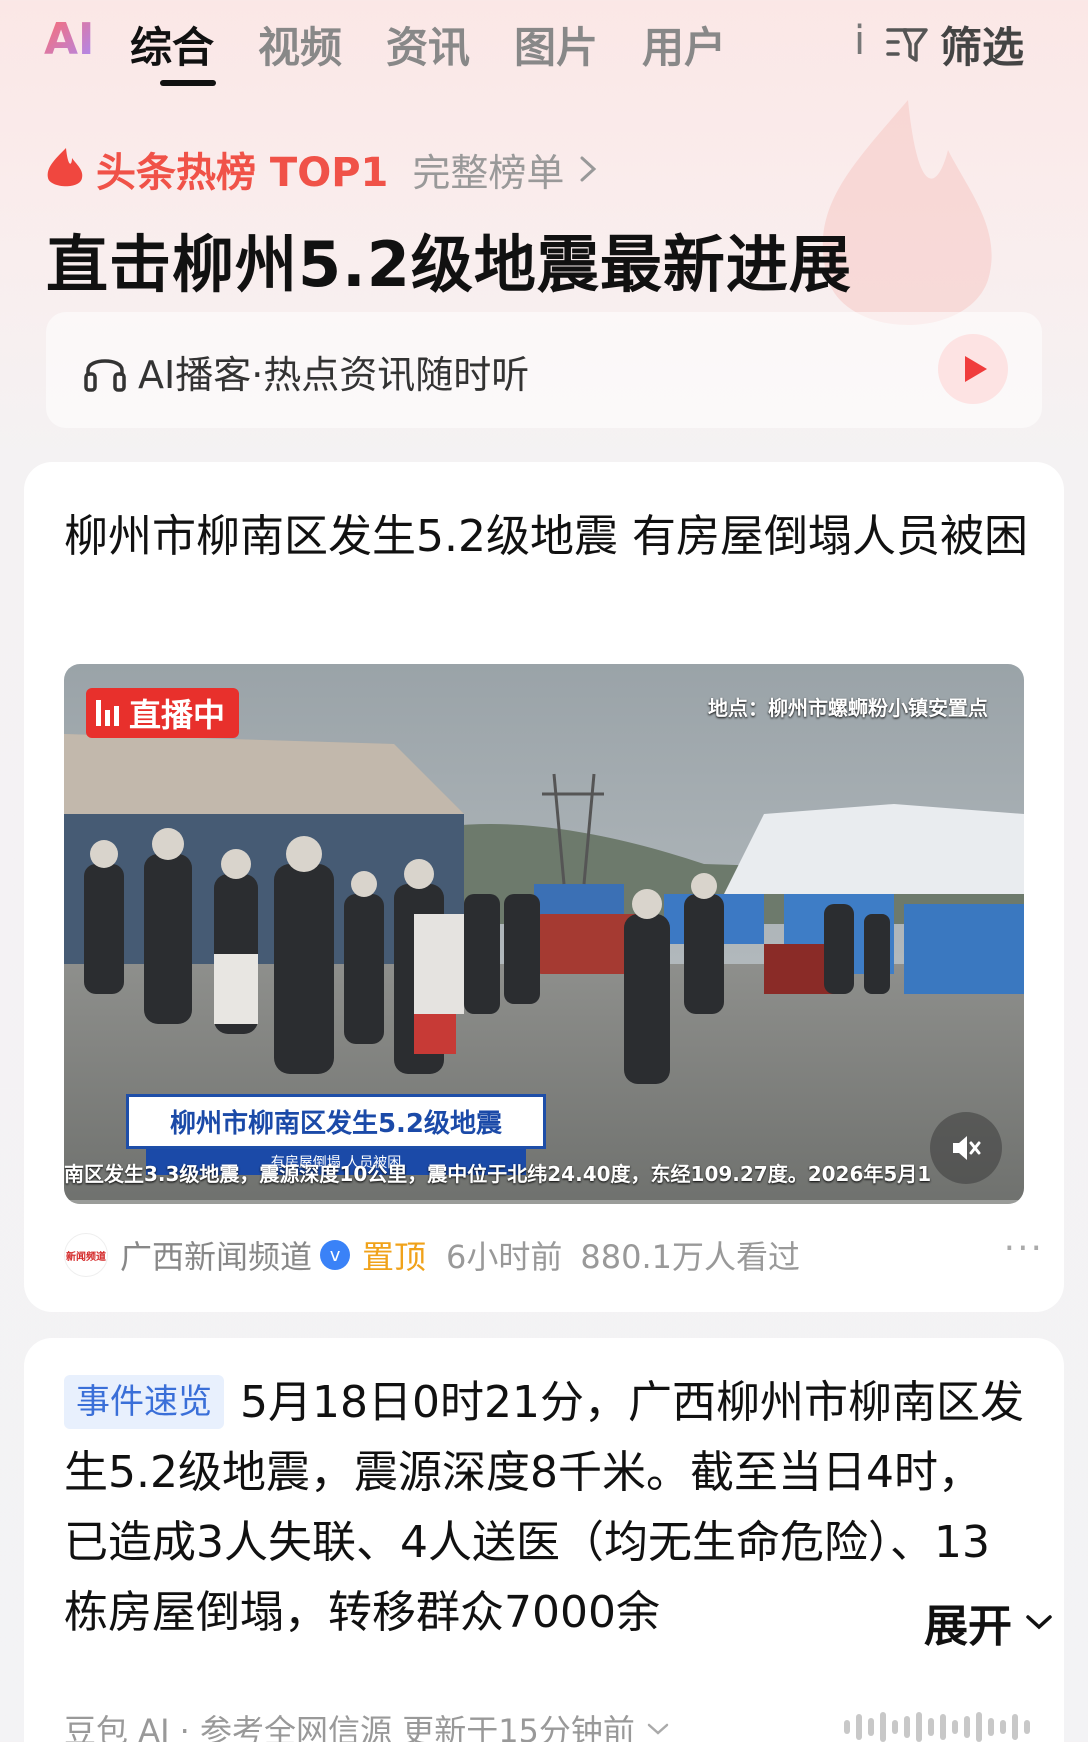 This screenshot has width=1088, height=1742. Describe the element at coordinates (968, 1626) in the screenshot. I see `expand-label: 展开` at that location.